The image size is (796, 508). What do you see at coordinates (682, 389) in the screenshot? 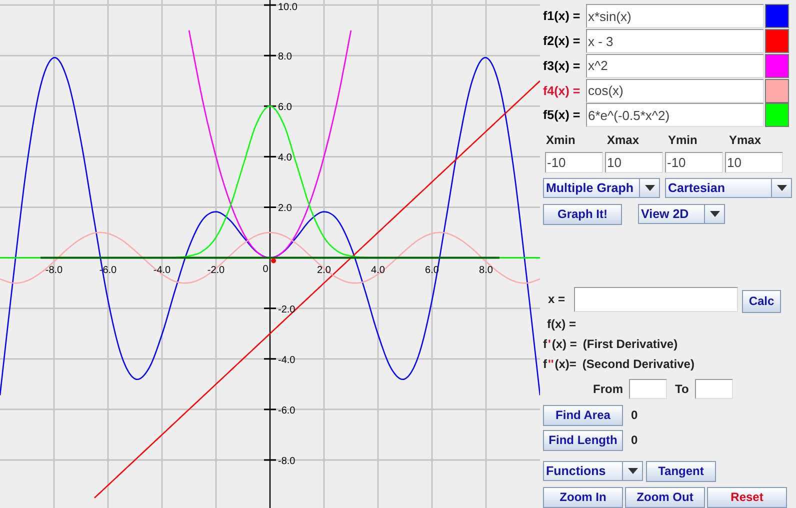
I see `to-label: To` at bounding box center [682, 389].